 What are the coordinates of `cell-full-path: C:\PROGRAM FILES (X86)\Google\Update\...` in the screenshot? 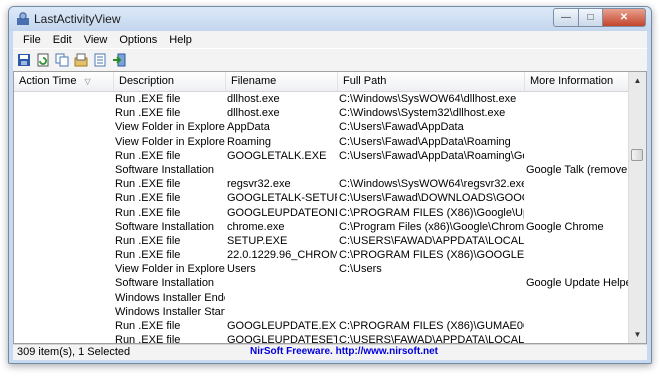 It's located at (431, 212).